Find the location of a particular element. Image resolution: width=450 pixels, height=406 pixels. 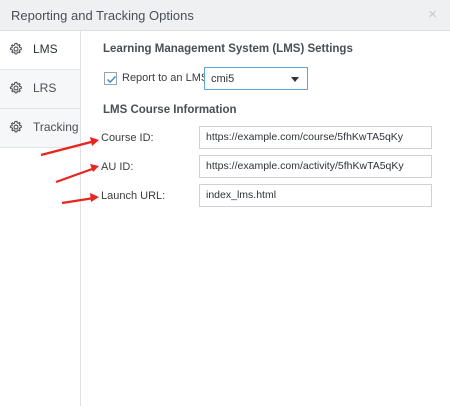

window-title: Reporting and Tracking Options is located at coordinates (102, 15).